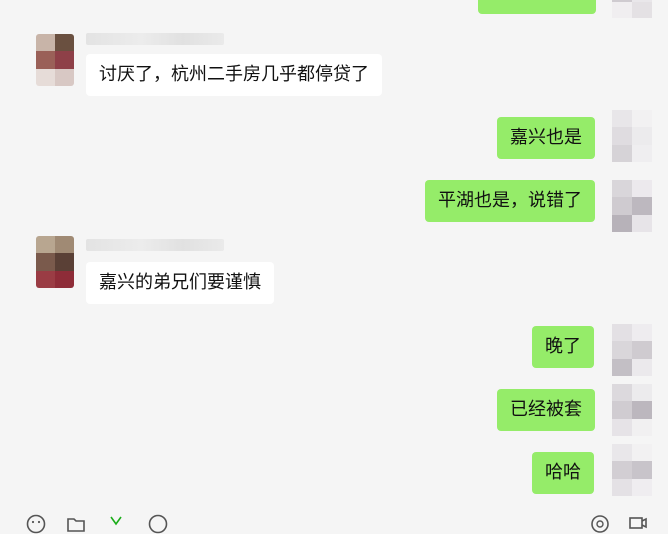  Describe the element at coordinates (334, 523) in the screenshot. I see `input-toolbar` at that location.